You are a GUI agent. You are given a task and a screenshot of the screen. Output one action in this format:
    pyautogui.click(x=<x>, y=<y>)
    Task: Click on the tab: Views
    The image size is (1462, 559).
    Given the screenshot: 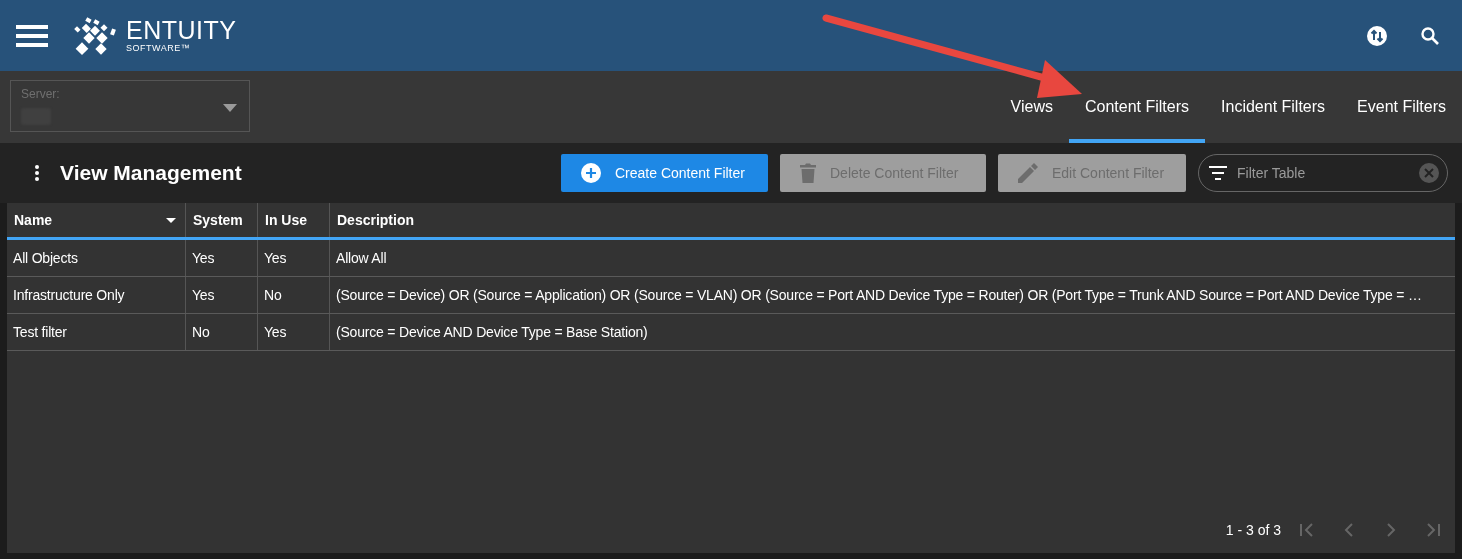 What is the action you would take?
    pyautogui.click(x=1031, y=107)
    